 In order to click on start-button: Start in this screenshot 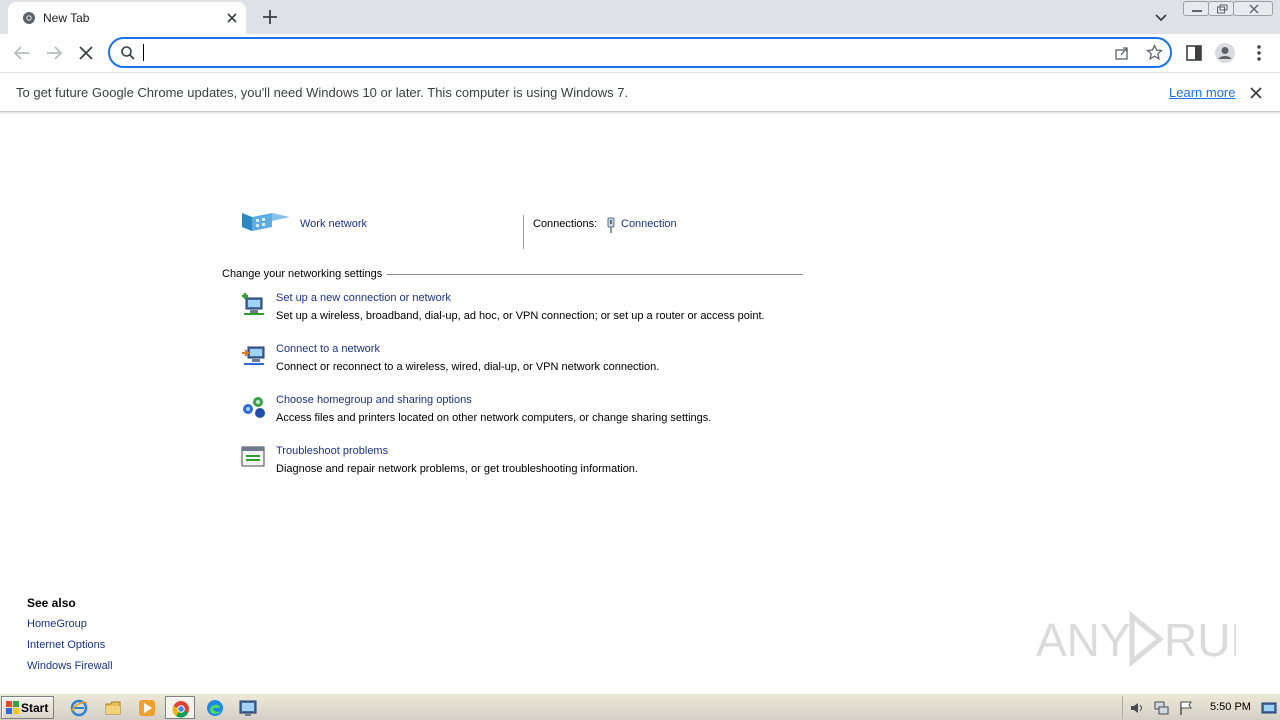, I will do `click(27, 707)`.